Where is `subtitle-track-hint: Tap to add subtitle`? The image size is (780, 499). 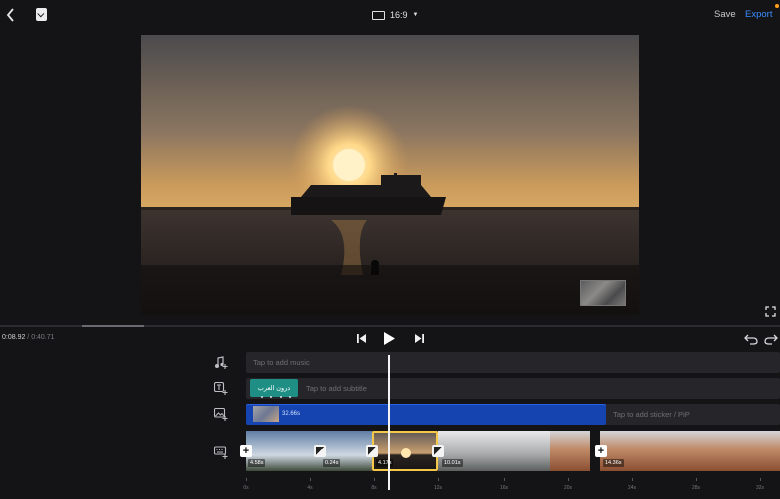 subtitle-track-hint: Tap to add subtitle is located at coordinates (336, 388).